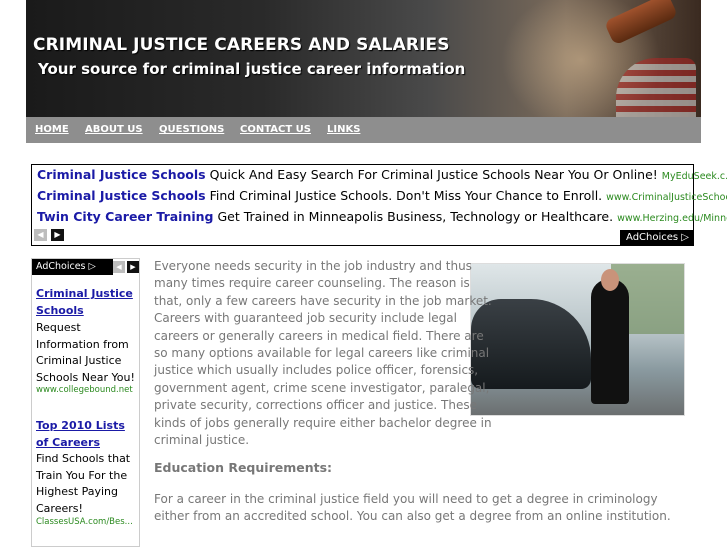 Image resolution: width=727 pixels, height=547 pixels. What do you see at coordinates (84, 390) in the screenshot?
I see `sidebar-ad-url: www.collegebound.net` at bounding box center [84, 390].